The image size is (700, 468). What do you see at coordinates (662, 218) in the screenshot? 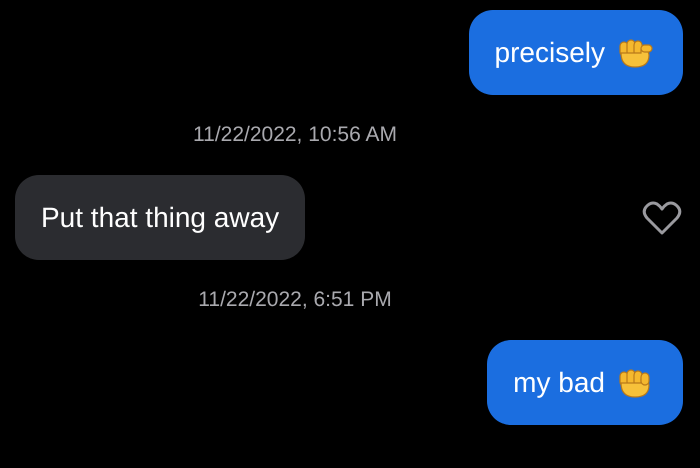
I see `heart-icon` at bounding box center [662, 218].